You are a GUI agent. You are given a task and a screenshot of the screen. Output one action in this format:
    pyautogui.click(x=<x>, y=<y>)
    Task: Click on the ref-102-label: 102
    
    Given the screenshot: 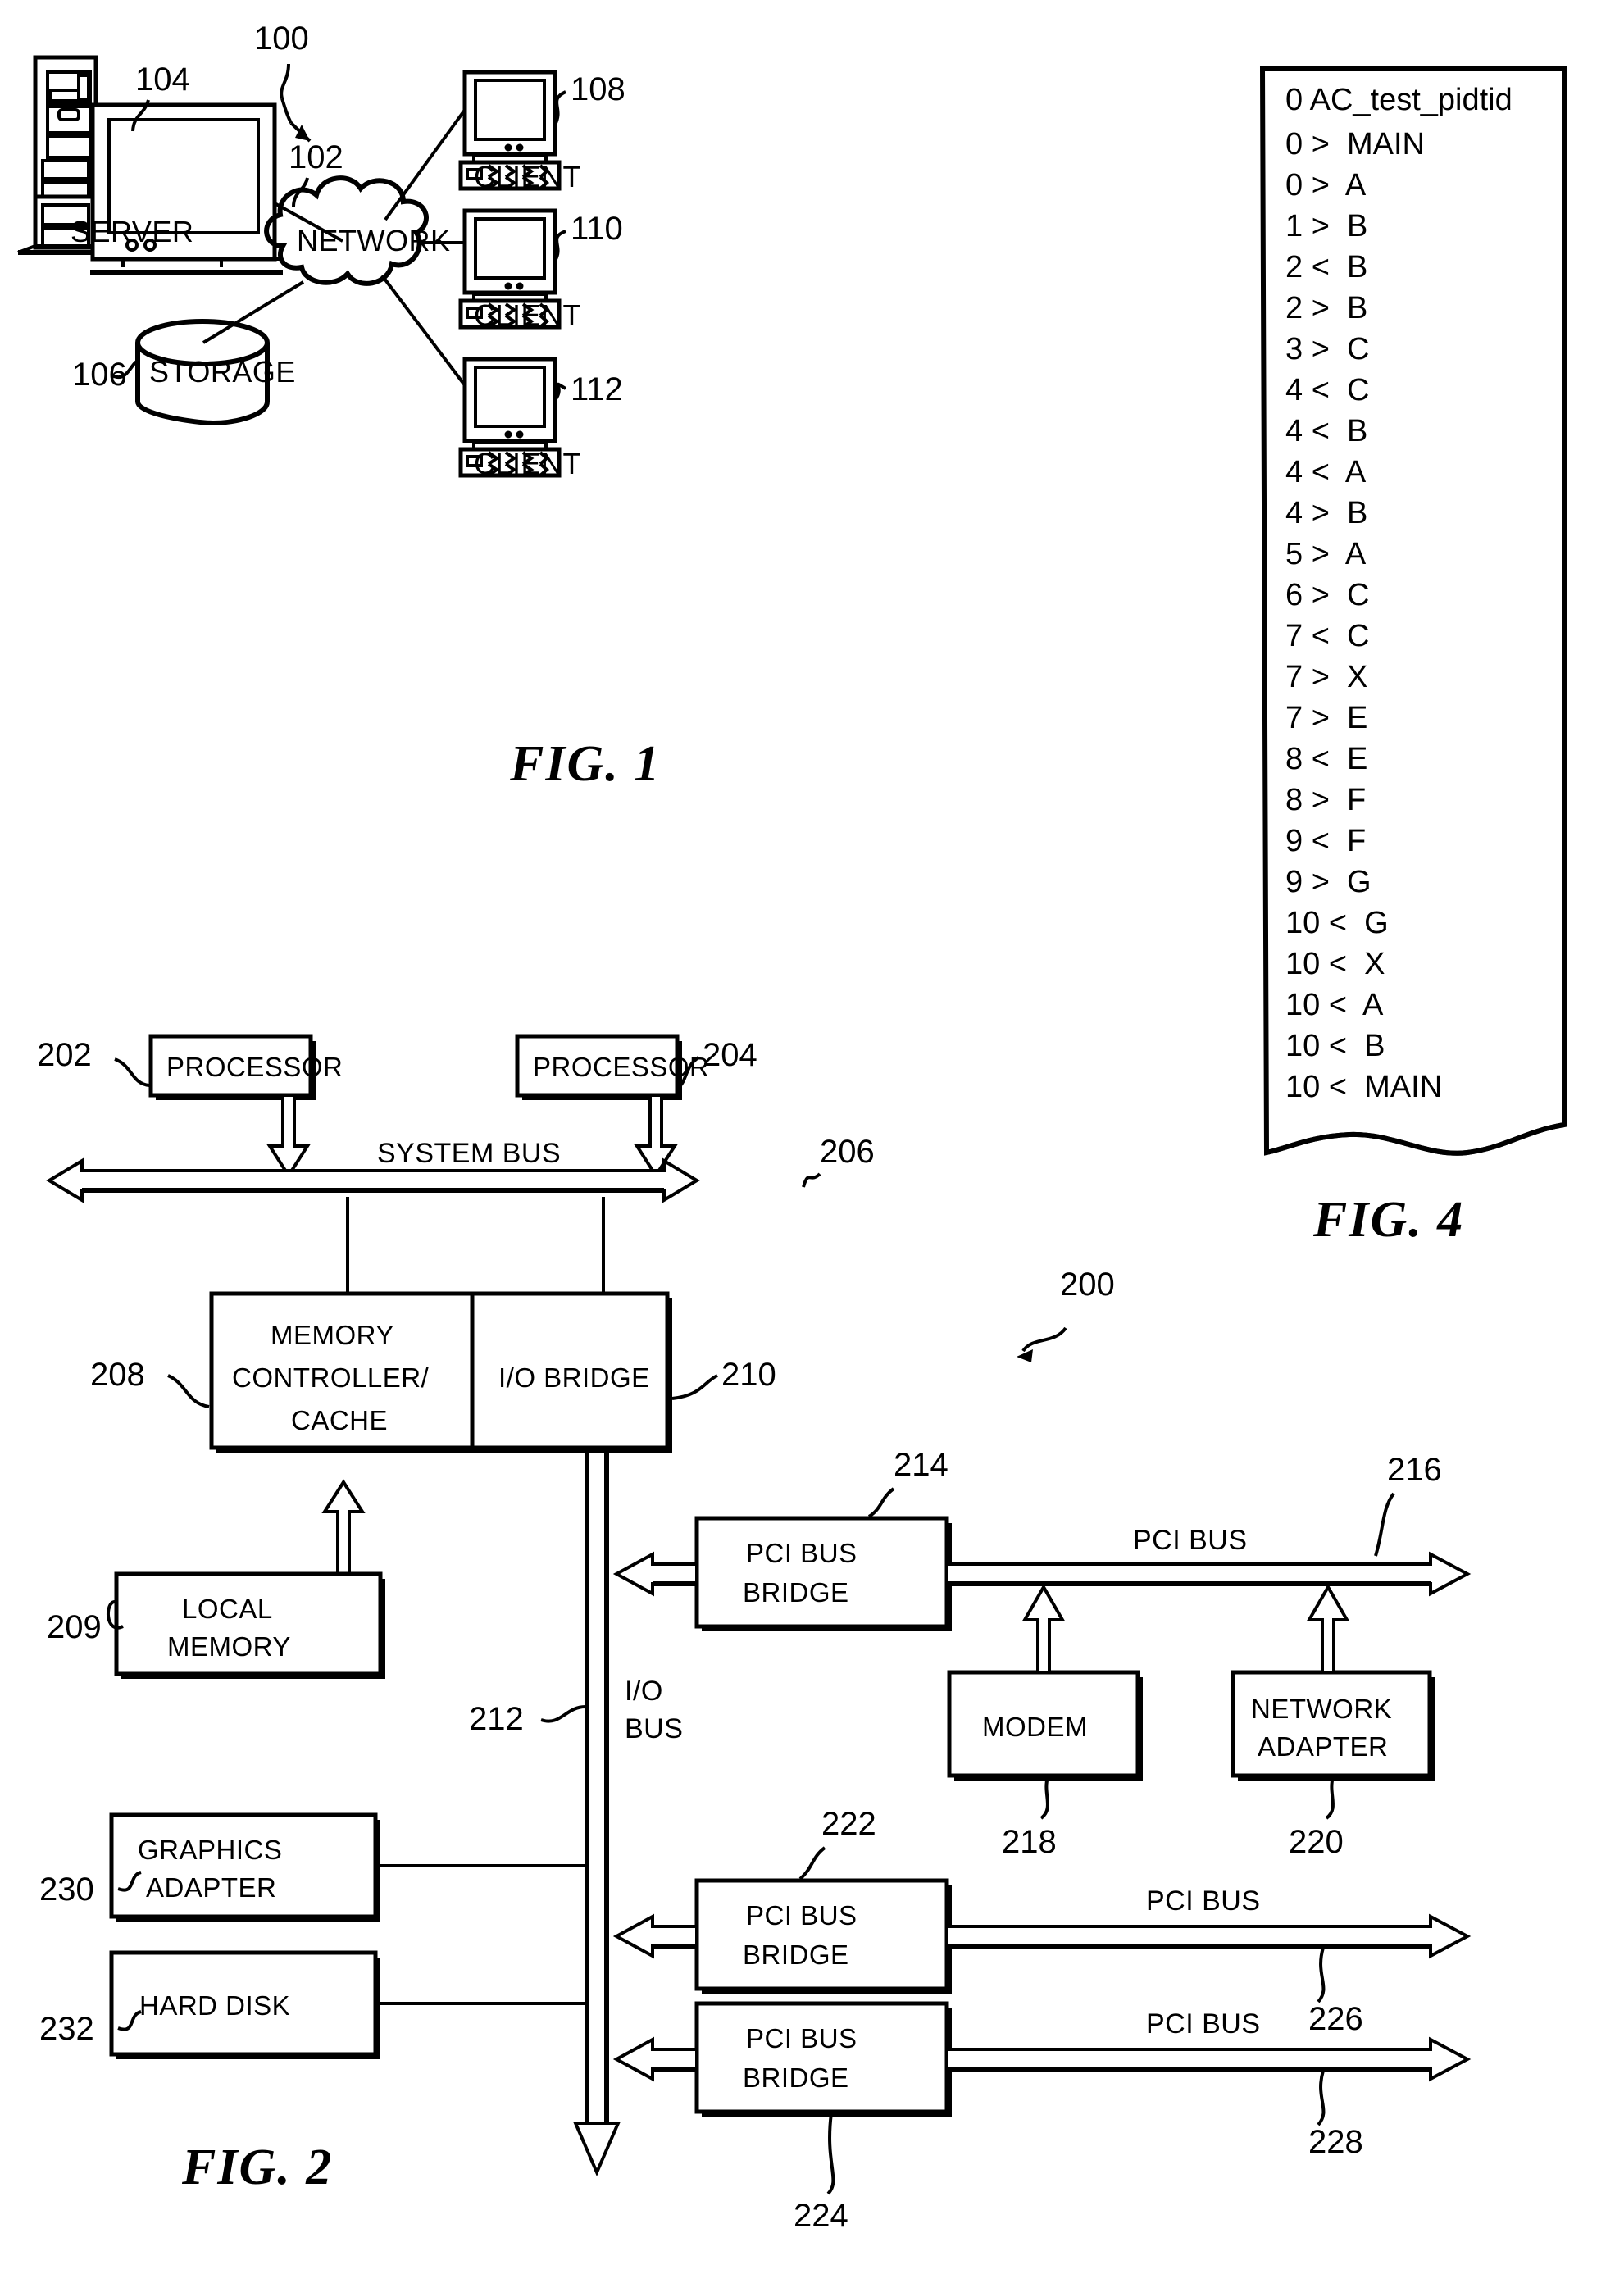 What is the action you would take?
    pyautogui.click(x=316, y=157)
    